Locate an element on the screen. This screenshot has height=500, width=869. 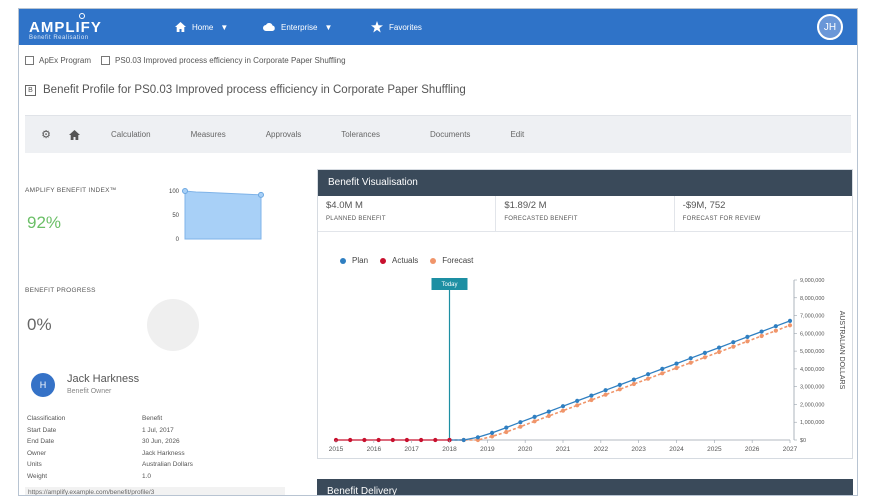
x-tick-label: 2022 is located at coordinates (601, 449).